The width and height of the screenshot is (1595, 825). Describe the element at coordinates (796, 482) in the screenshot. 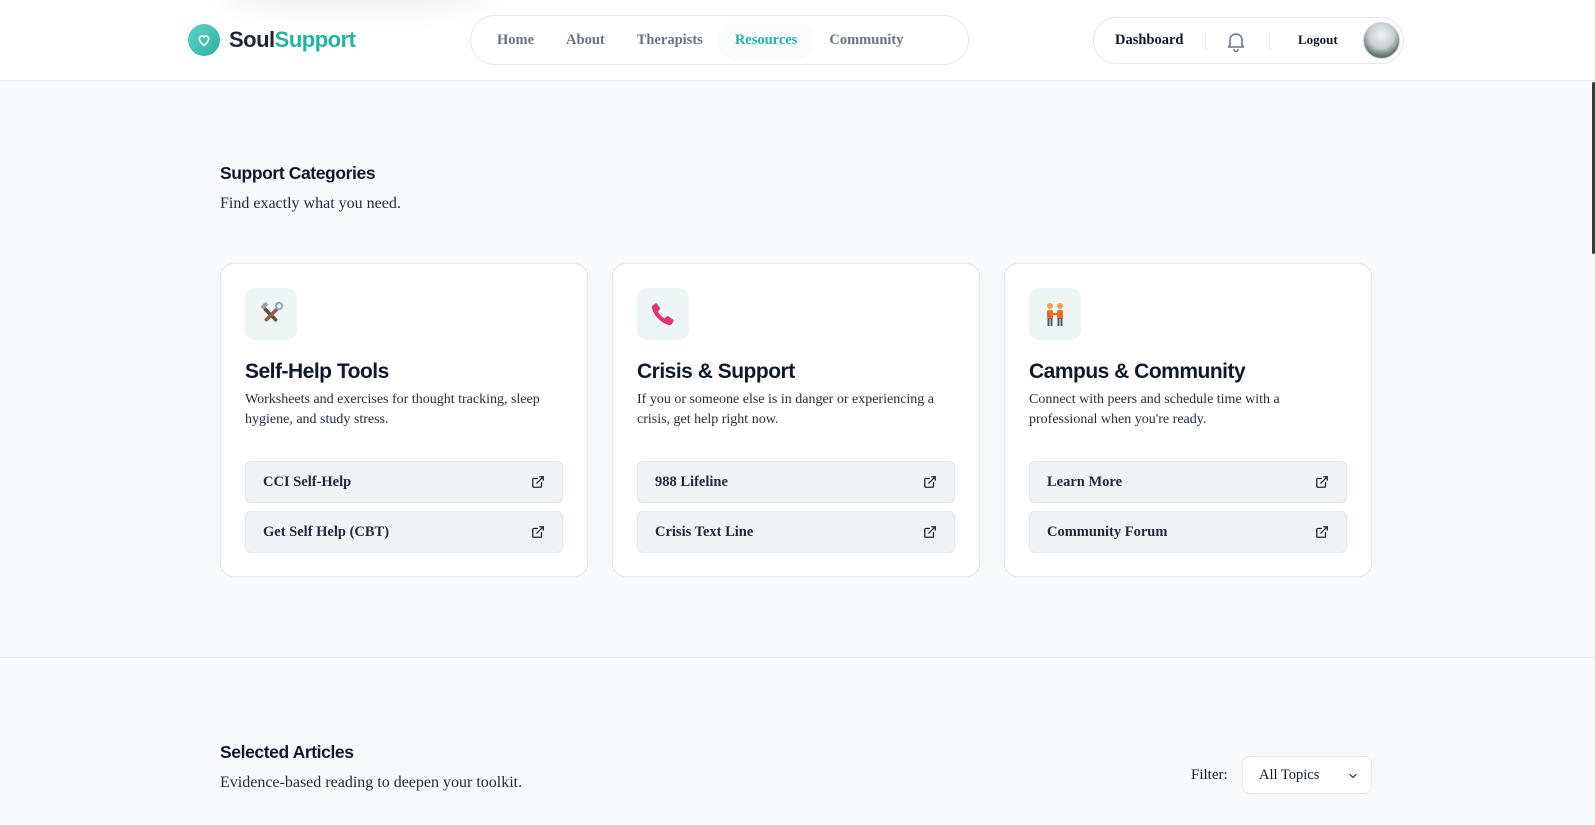

I see `988-lifeline-button: 988 Lifeline` at that location.